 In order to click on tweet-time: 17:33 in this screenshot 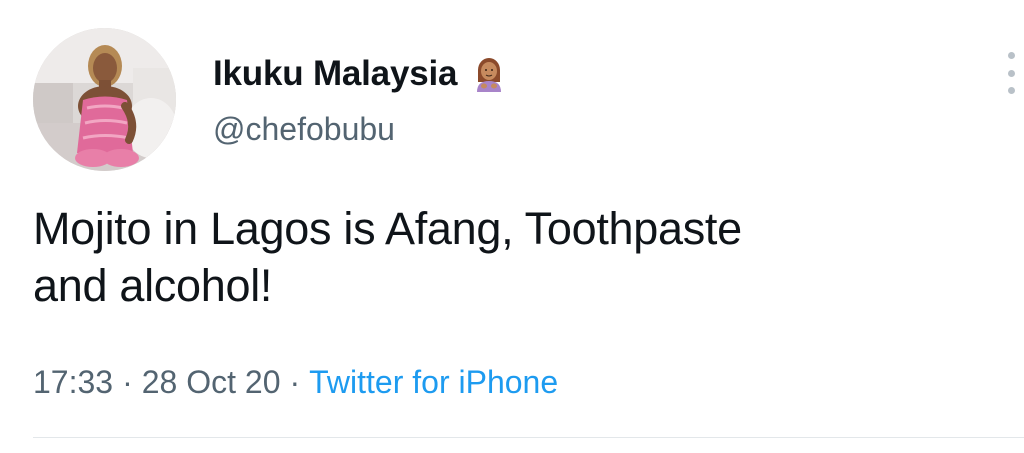, I will do `click(73, 382)`.